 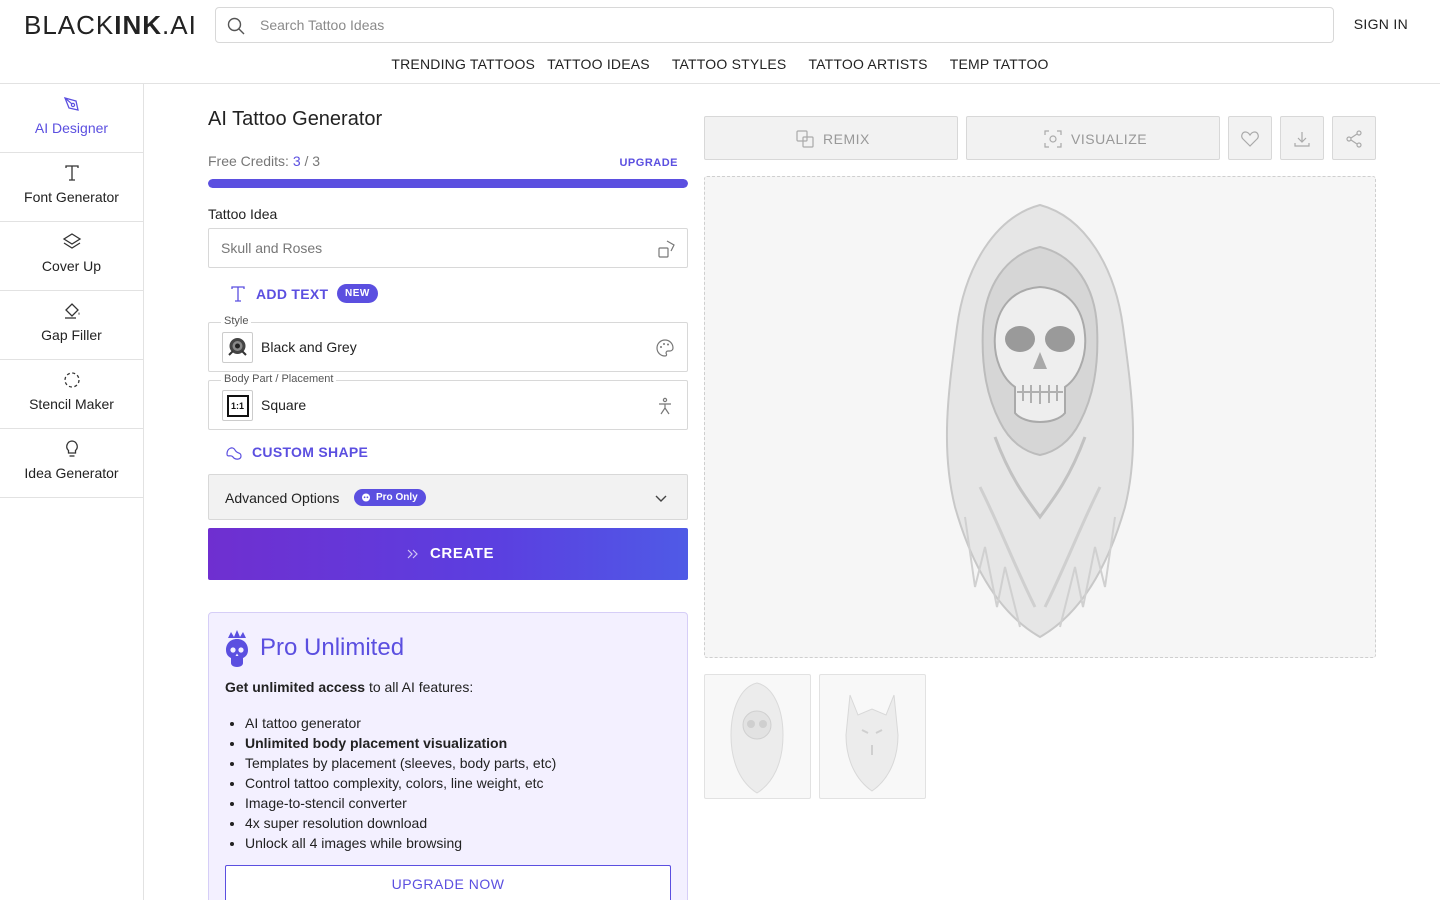 I want to click on nav-tattoo-styles: TATTOO STYLES, so click(x=729, y=64).